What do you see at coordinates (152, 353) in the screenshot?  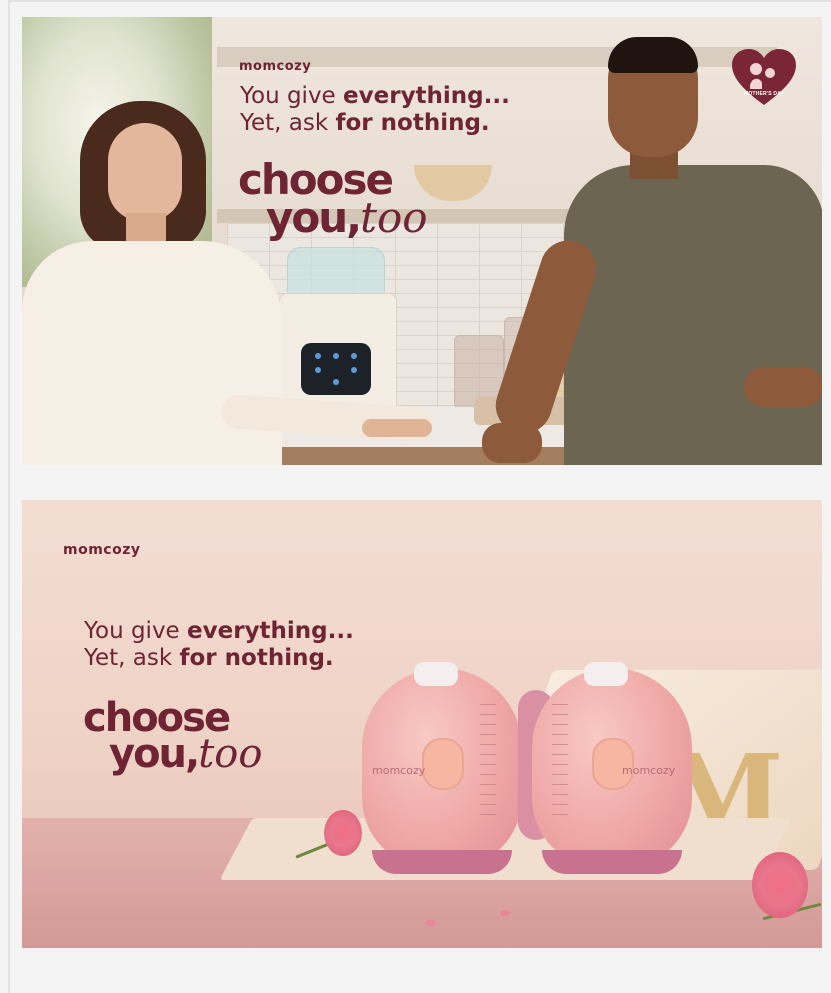 I see `white-shirt` at bounding box center [152, 353].